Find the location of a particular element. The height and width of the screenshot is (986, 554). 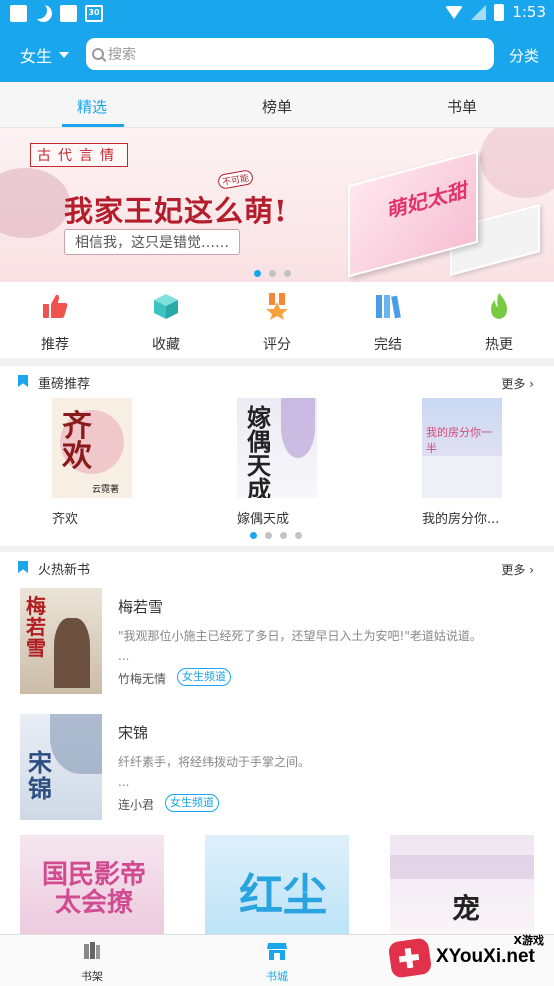

cover-title: 红尘 is located at coordinates (283, 895).